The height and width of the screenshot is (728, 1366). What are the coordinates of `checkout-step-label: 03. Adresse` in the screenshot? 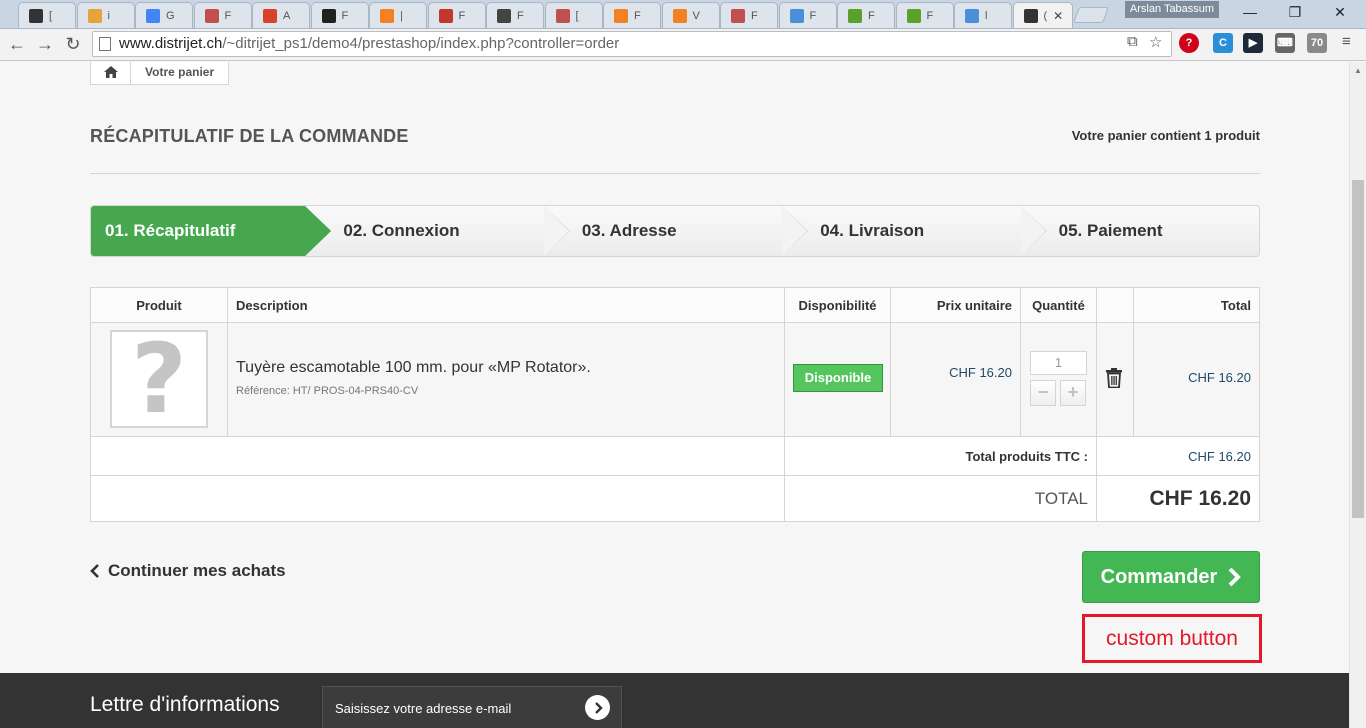 It's located at (629, 230).